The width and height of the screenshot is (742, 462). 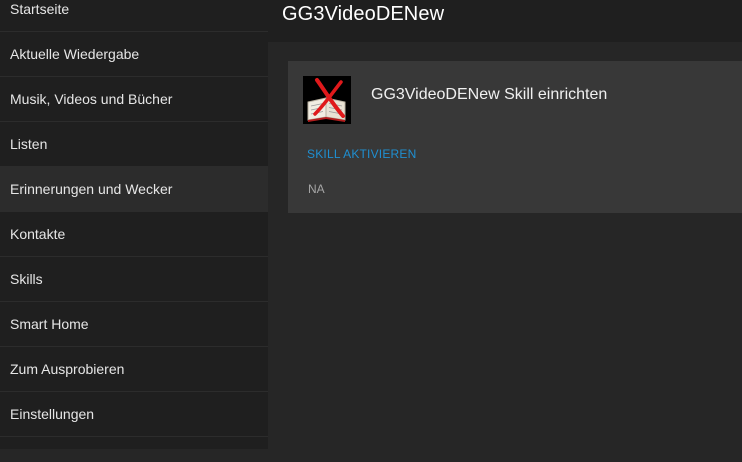 I want to click on skill-title: GG3VideoDENew Skill einrichten, so click(x=489, y=94).